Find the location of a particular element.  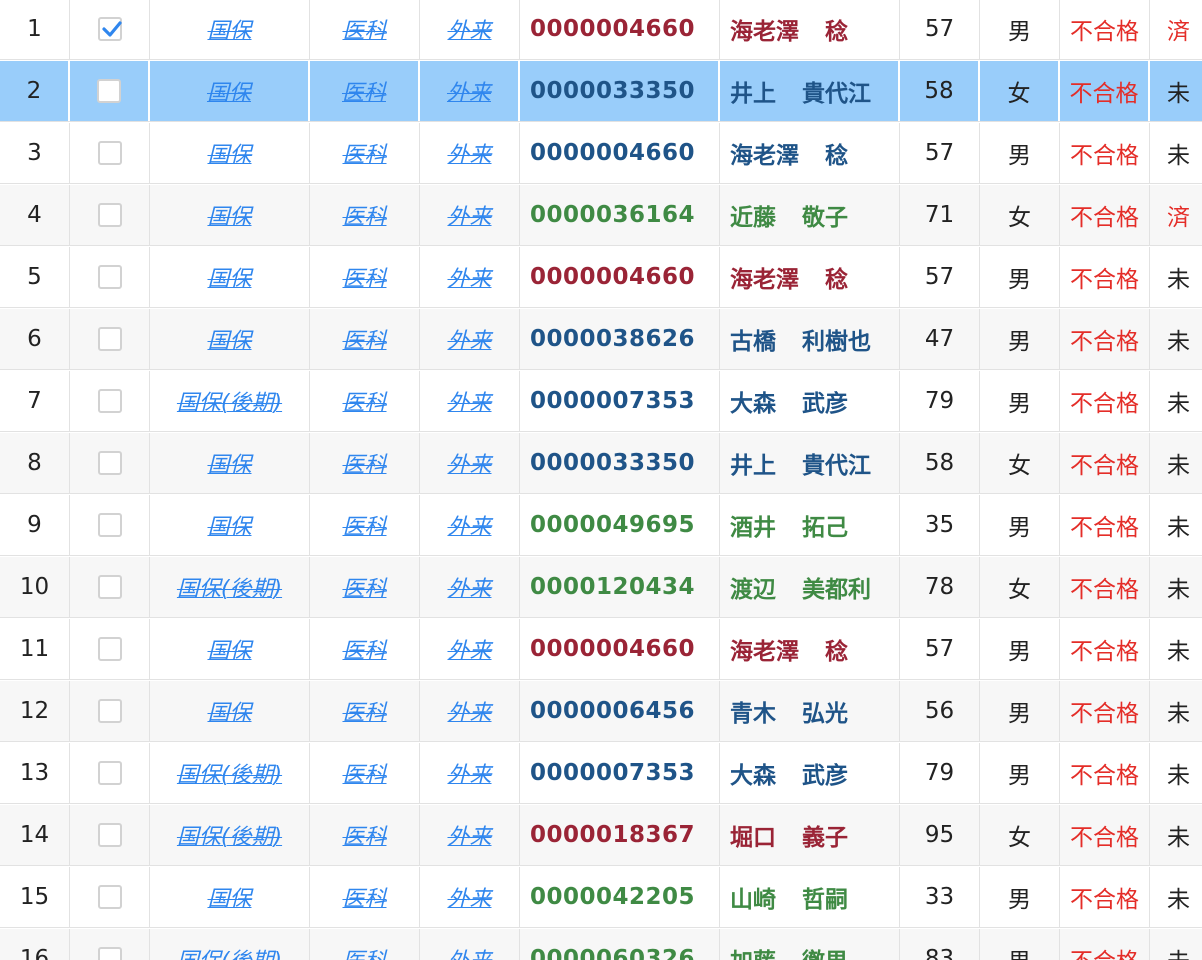

table-row: 13 国保(後期) 医科 外来 0000007353 大森 武彦 79 男不合格未 is located at coordinates (601, 773).